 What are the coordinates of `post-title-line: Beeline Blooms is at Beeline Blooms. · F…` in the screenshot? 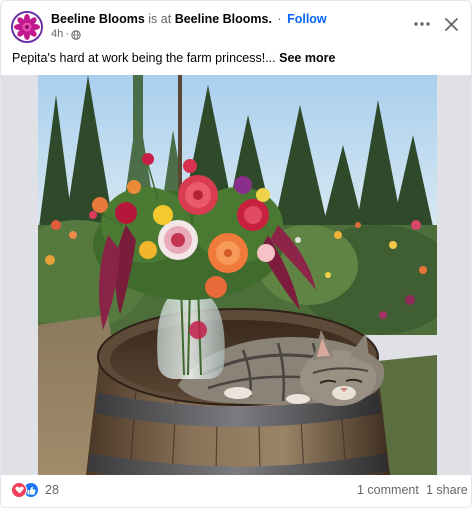 It's located at (189, 19).